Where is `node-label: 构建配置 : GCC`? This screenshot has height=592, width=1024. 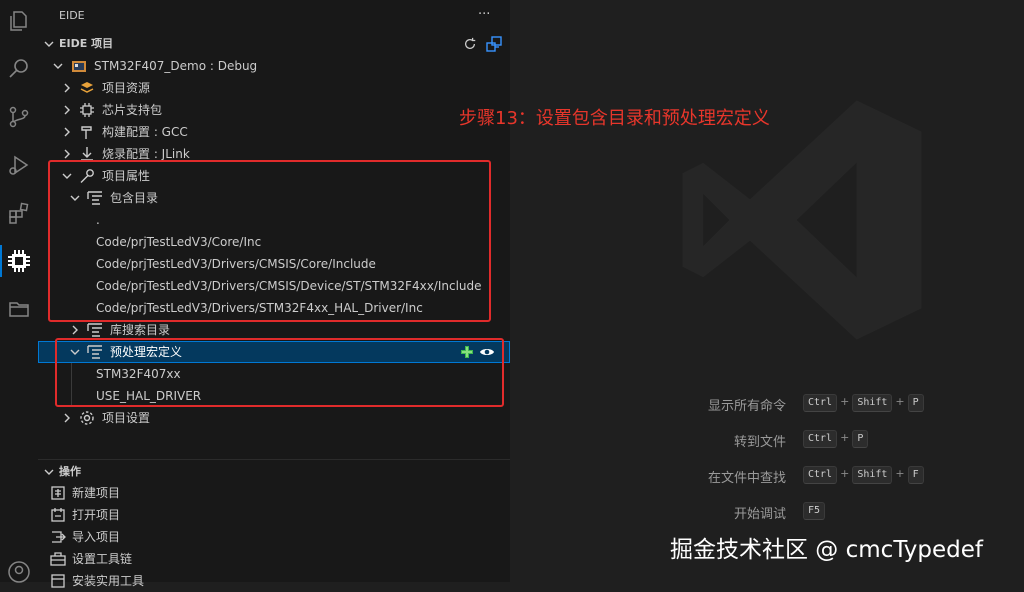 node-label: 构建配置 : GCC is located at coordinates (145, 132).